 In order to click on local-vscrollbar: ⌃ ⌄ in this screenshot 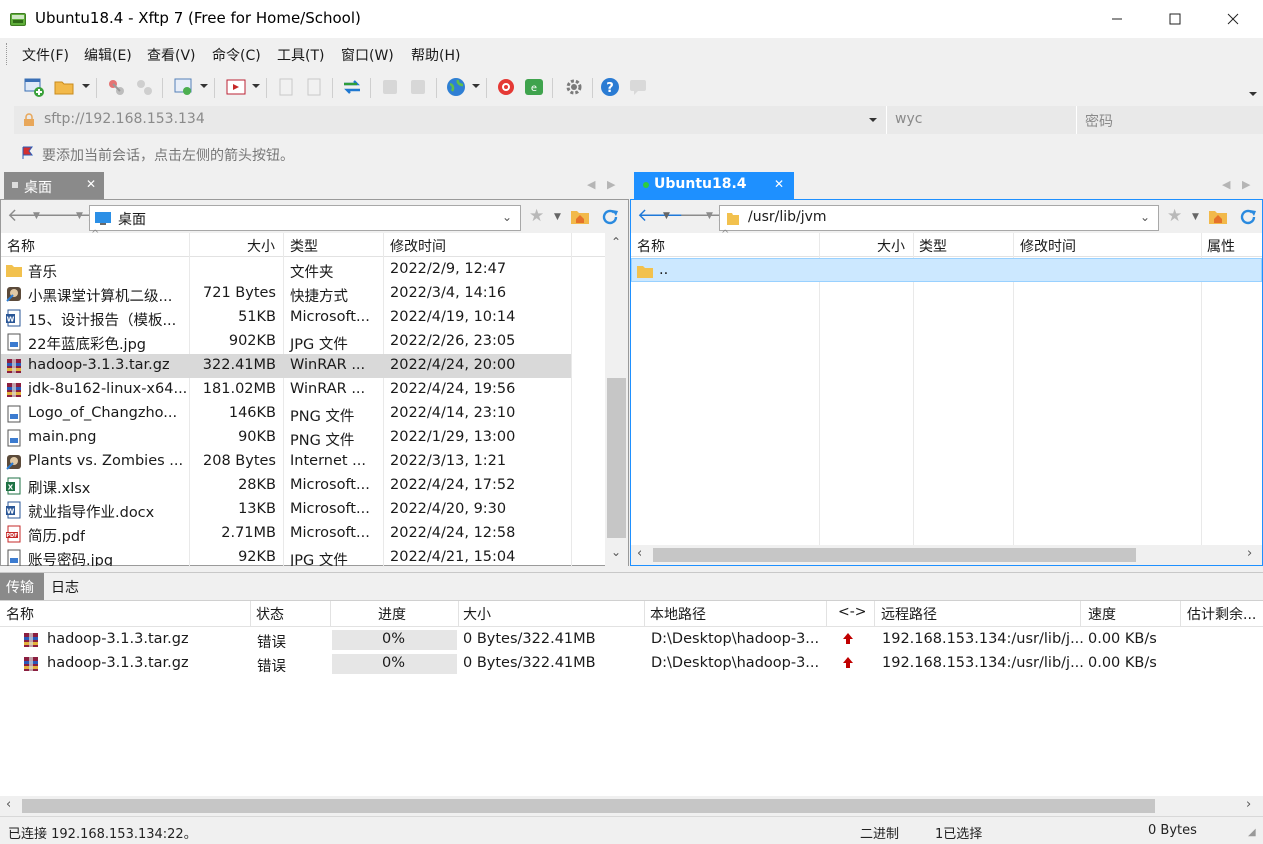, I will do `click(616, 399)`.